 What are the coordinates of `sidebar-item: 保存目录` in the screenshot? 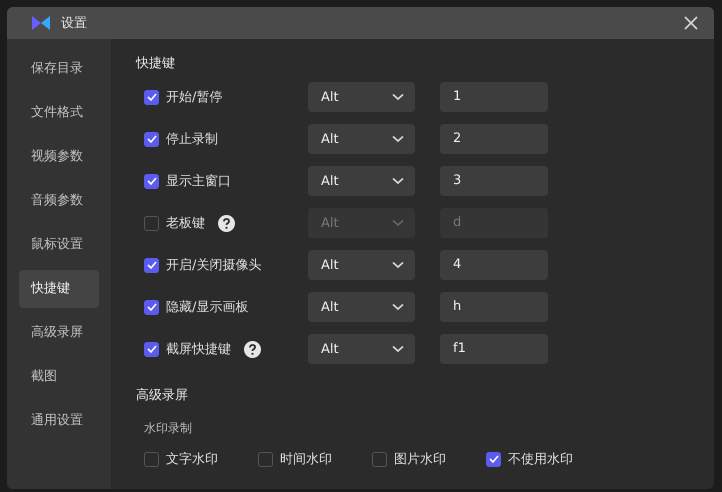 It's located at (59, 69).